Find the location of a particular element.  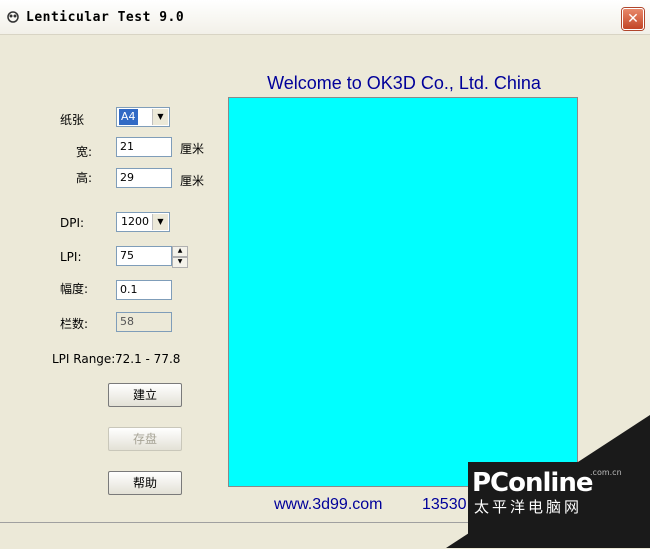

lpi-label: LPI: is located at coordinates (71, 257).